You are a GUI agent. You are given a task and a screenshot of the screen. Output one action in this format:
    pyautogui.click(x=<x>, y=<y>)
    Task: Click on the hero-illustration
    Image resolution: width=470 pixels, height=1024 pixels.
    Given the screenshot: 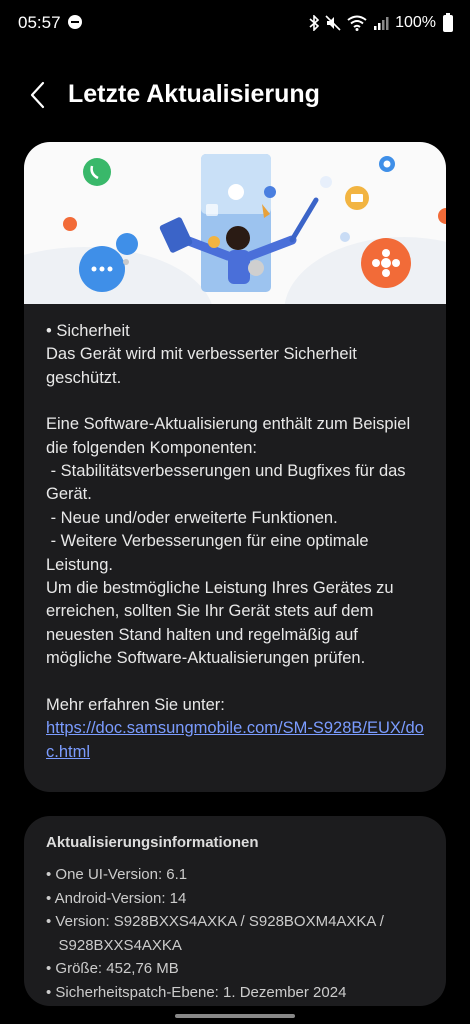 What is the action you would take?
    pyautogui.click(x=235, y=223)
    